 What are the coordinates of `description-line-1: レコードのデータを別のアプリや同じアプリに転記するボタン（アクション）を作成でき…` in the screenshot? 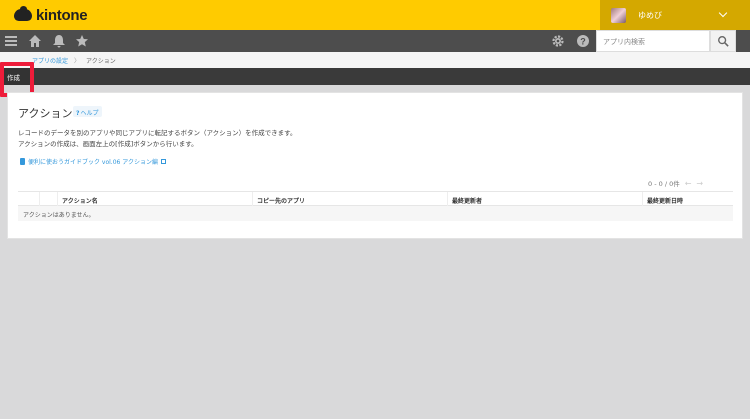 It's located at (157, 133).